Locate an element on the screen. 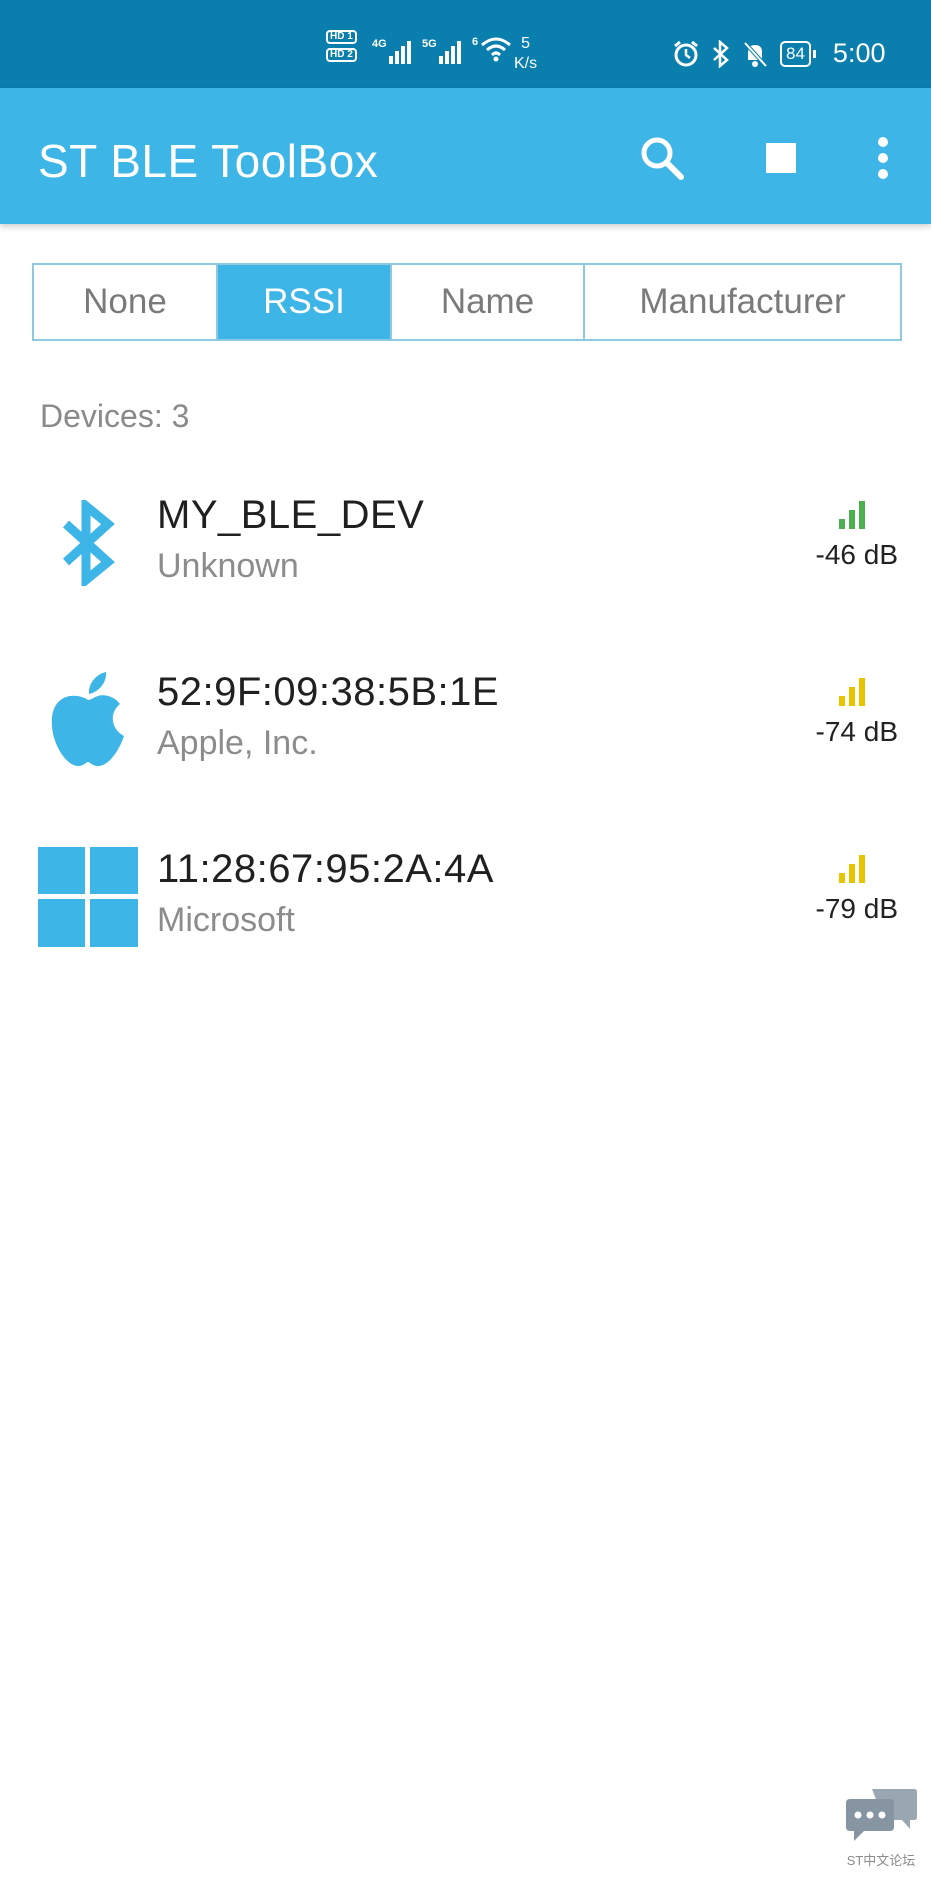  sort-tab-none: None is located at coordinates (126, 302).